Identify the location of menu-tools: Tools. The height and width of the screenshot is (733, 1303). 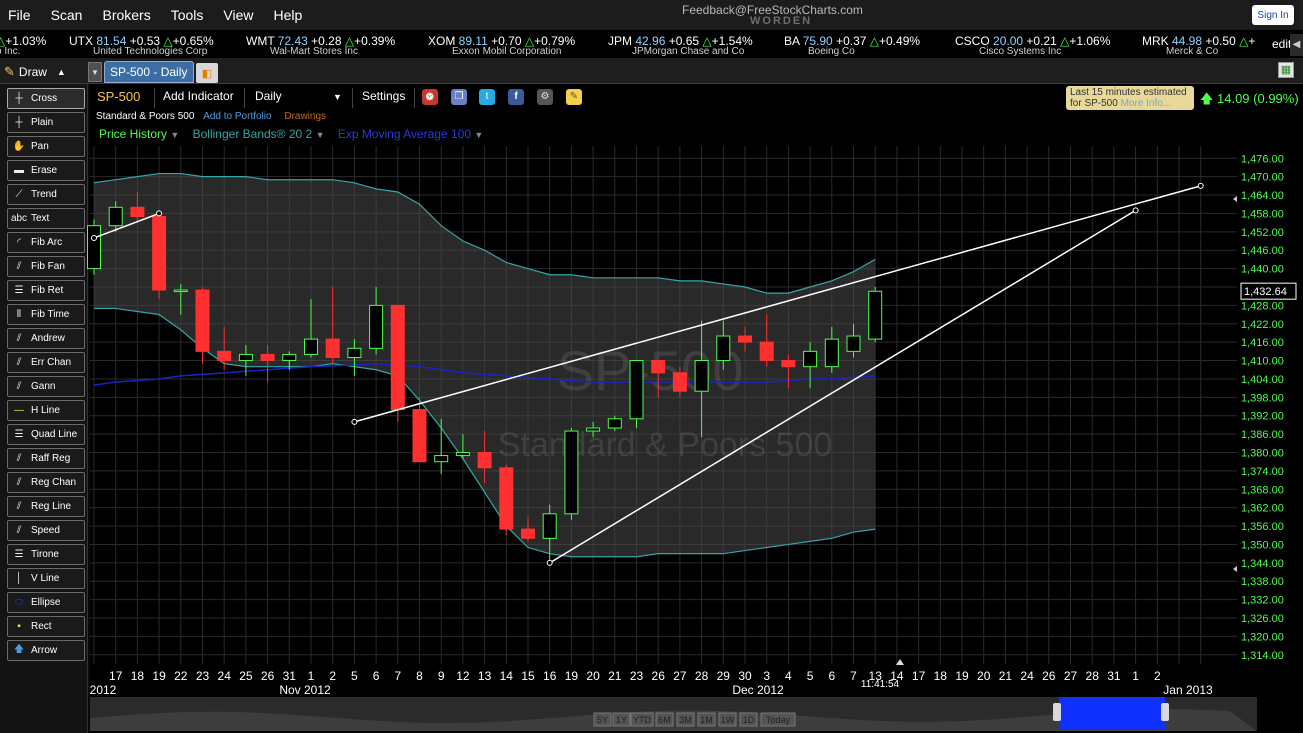
(187, 15).